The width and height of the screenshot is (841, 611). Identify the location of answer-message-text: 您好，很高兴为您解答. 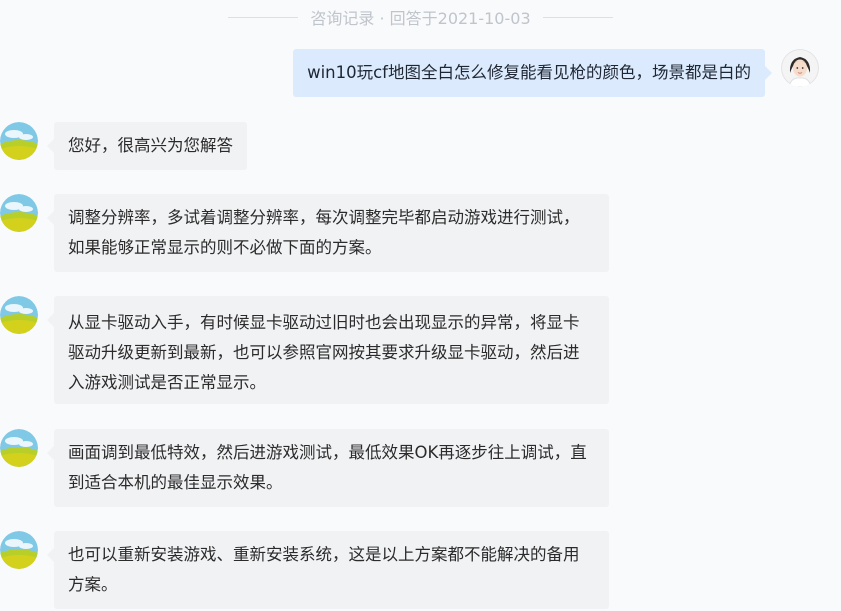
(150, 145).